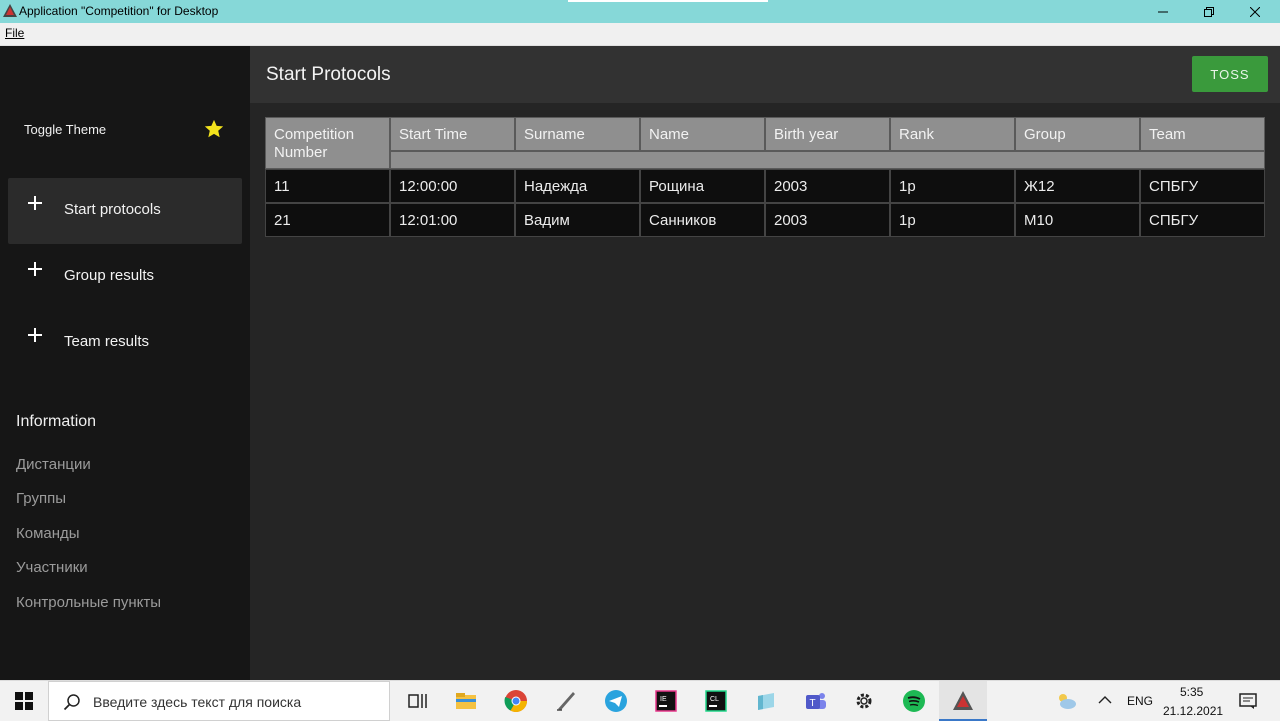 The height and width of the screenshot is (721, 1280). Describe the element at coordinates (1193, 711) in the screenshot. I see `clock-date: 21.12.2021` at that location.